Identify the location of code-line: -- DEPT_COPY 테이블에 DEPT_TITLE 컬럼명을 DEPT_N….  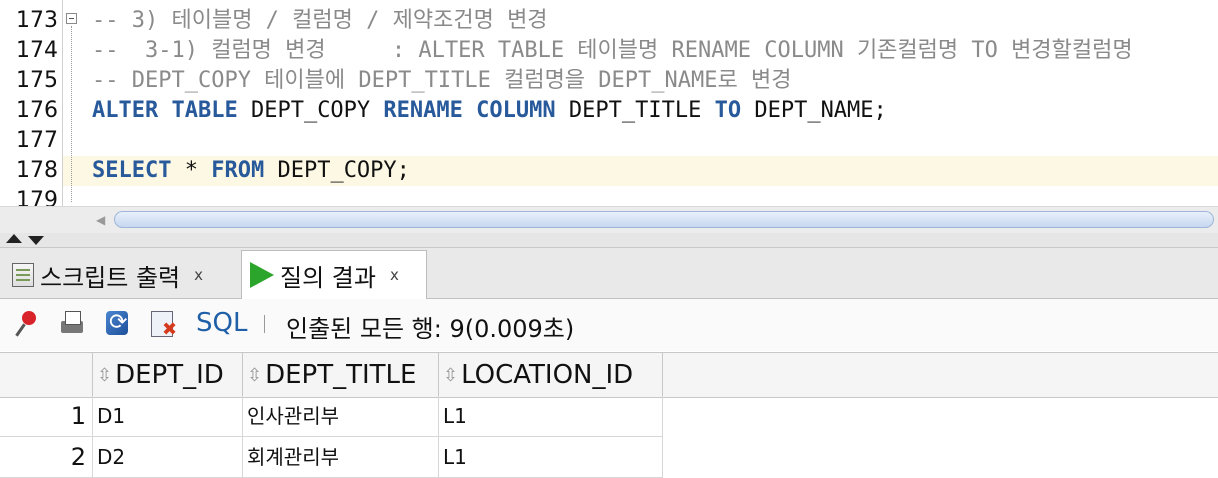
(441, 81).